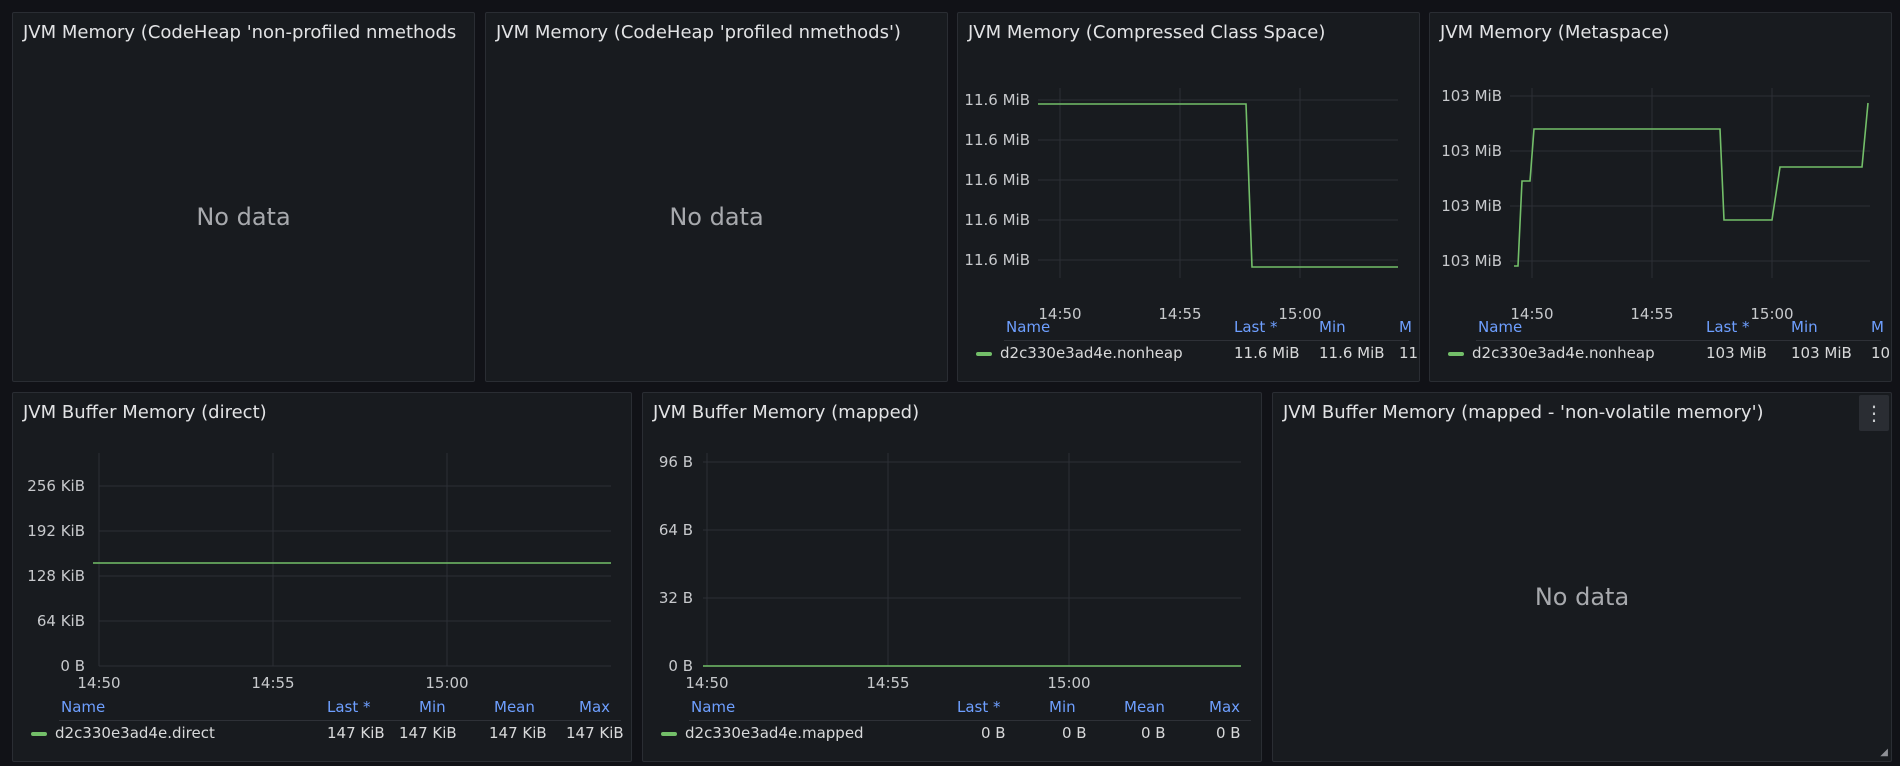 The image size is (1900, 766). What do you see at coordinates (56, 531) in the screenshot?
I see `y-tick-label: 192 KiB` at bounding box center [56, 531].